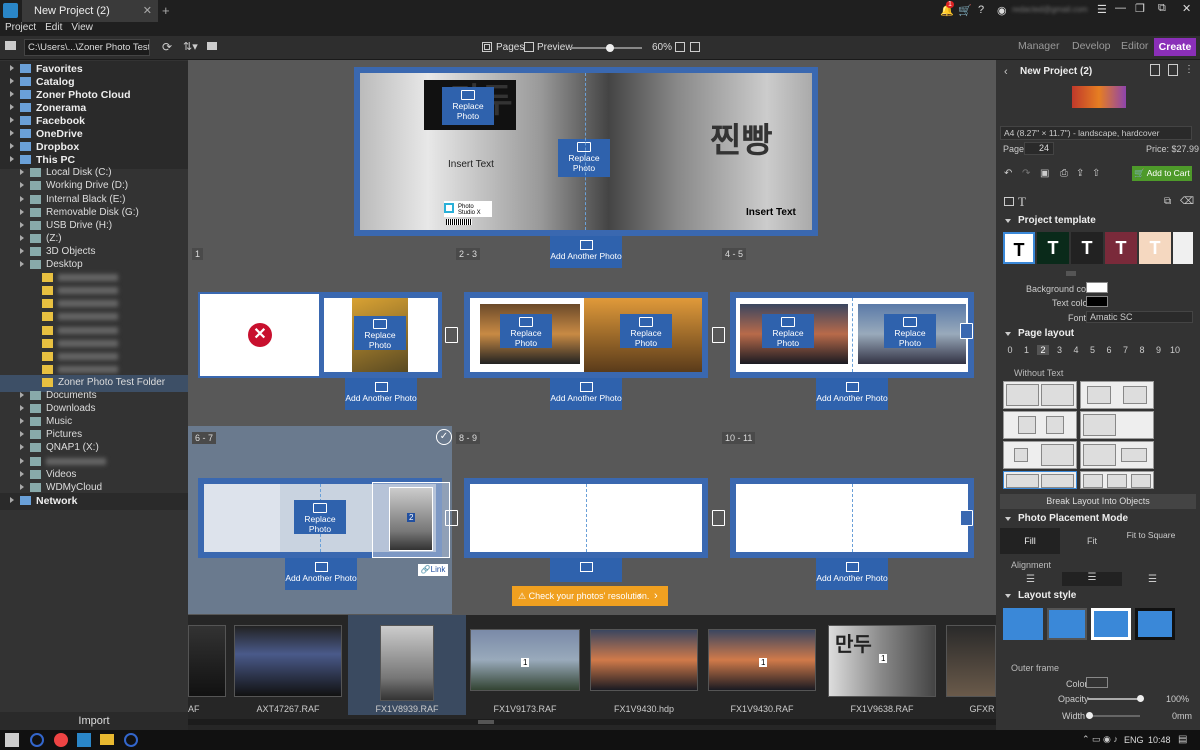 Image resolution: width=1200 pixels, height=750 pixels. I want to click on text-color-swatch, so click(1097, 301).